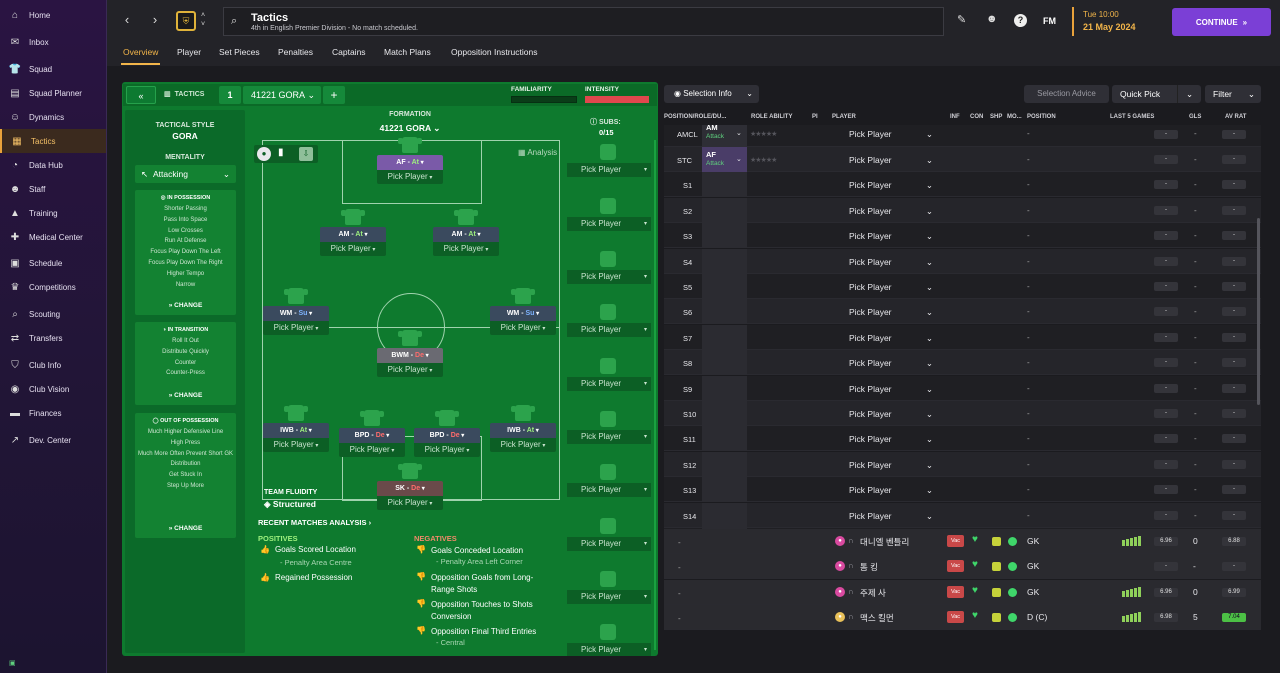 This screenshot has height=673, width=1280. Describe the element at coordinates (1221, 22) in the screenshot. I see `continue-button: CONTINUE »` at that location.